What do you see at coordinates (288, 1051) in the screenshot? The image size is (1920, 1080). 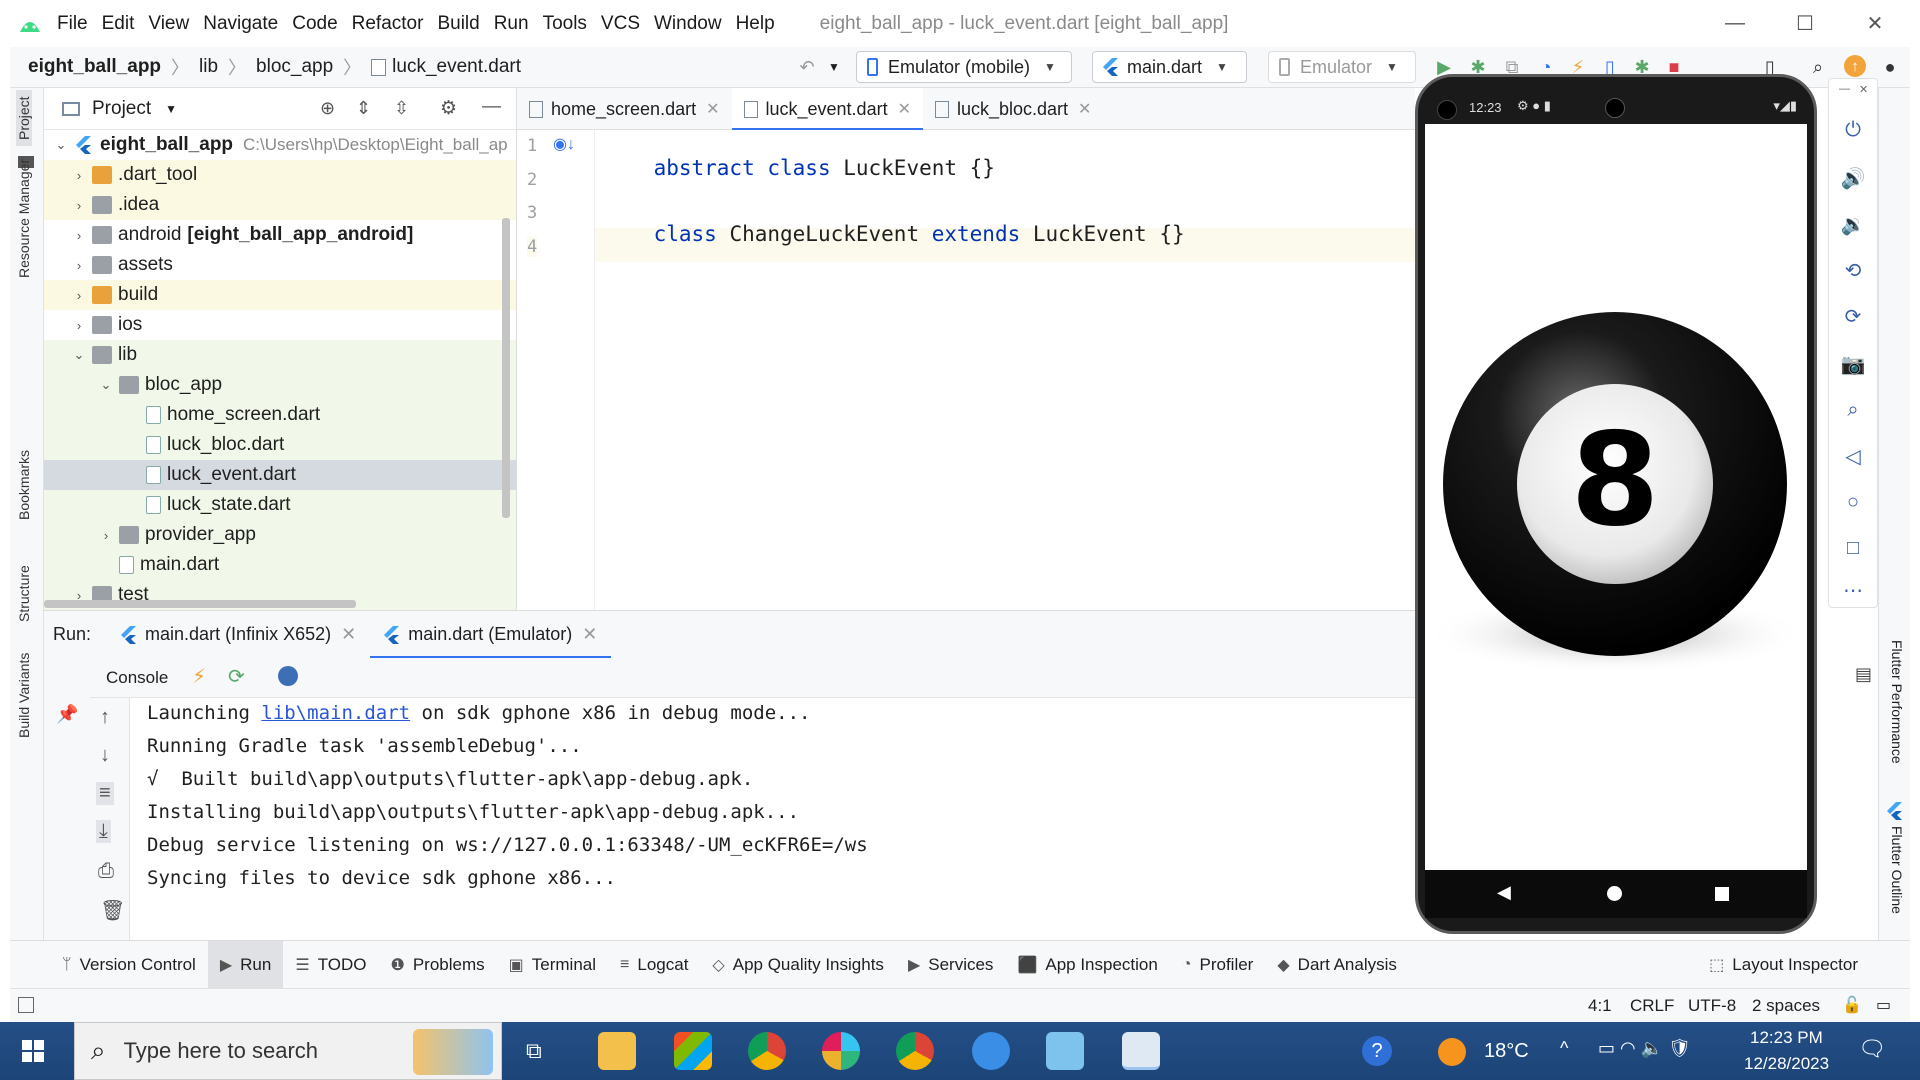 I see `taskbar-search: ⌕ Type here to search` at bounding box center [288, 1051].